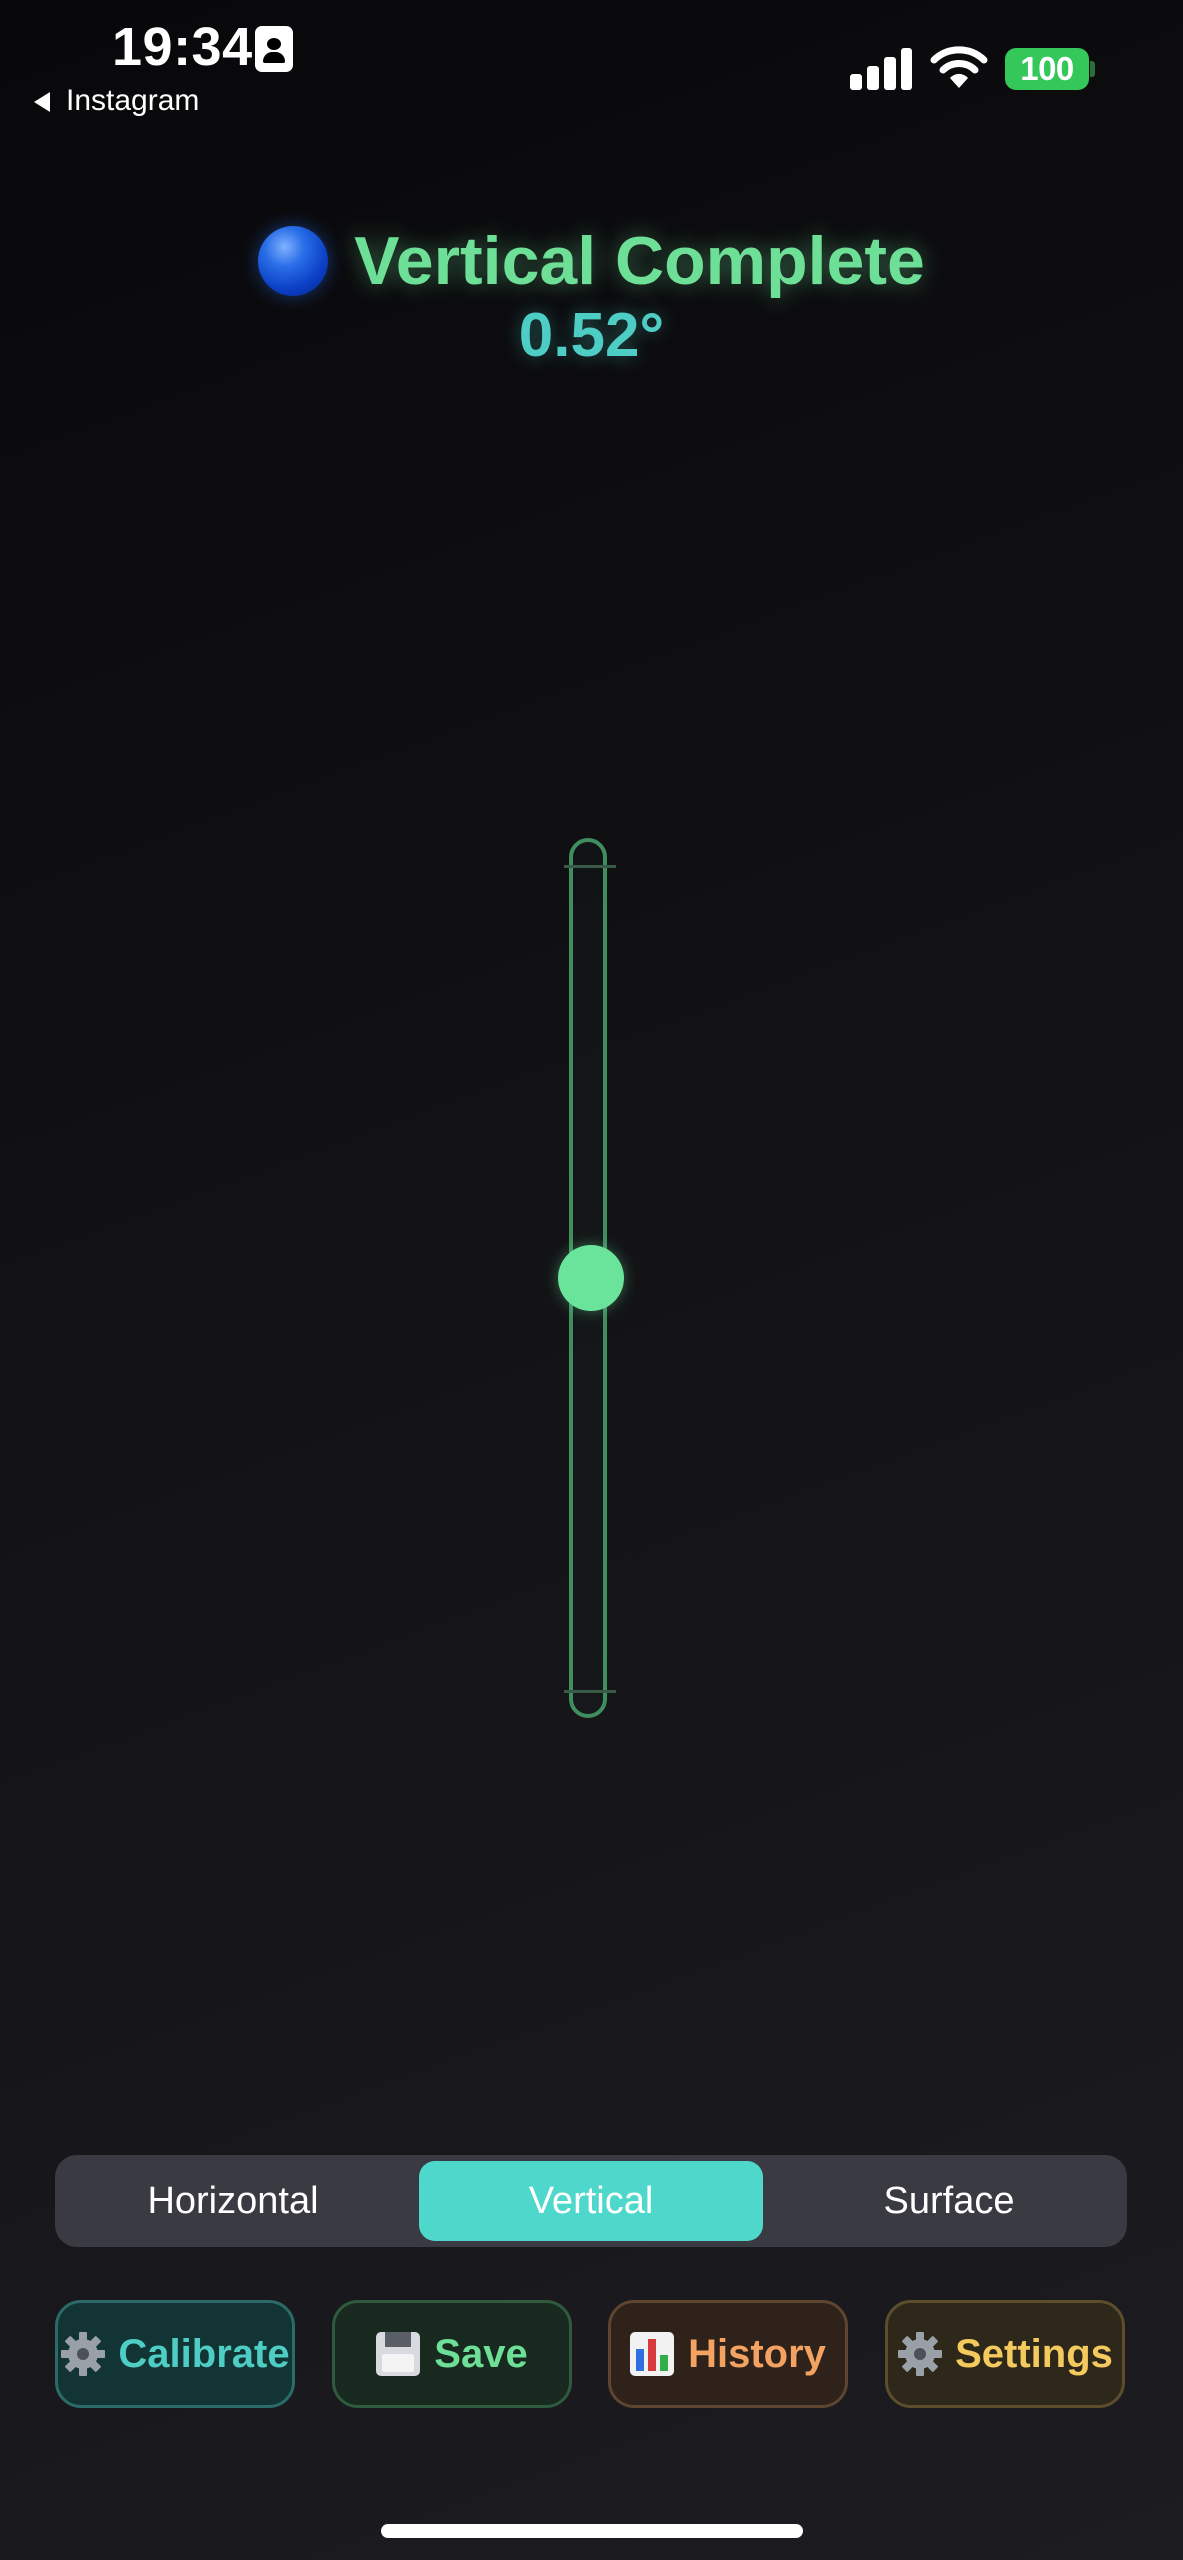 The height and width of the screenshot is (2560, 1183). What do you see at coordinates (182, 47) in the screenshot?
I see `status-time: 19:34` at bounding box center [182, 47].